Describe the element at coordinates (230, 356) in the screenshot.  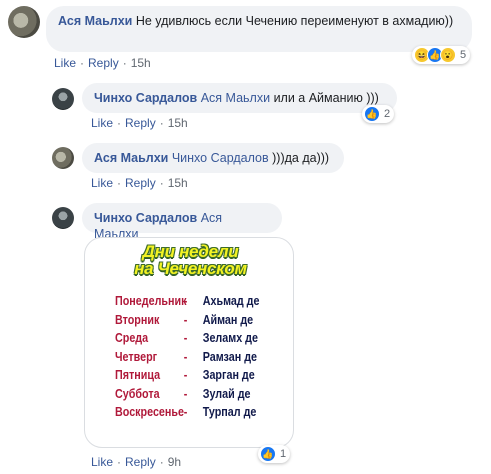
I see `day-chechen-name: Рамзан де` at that location.